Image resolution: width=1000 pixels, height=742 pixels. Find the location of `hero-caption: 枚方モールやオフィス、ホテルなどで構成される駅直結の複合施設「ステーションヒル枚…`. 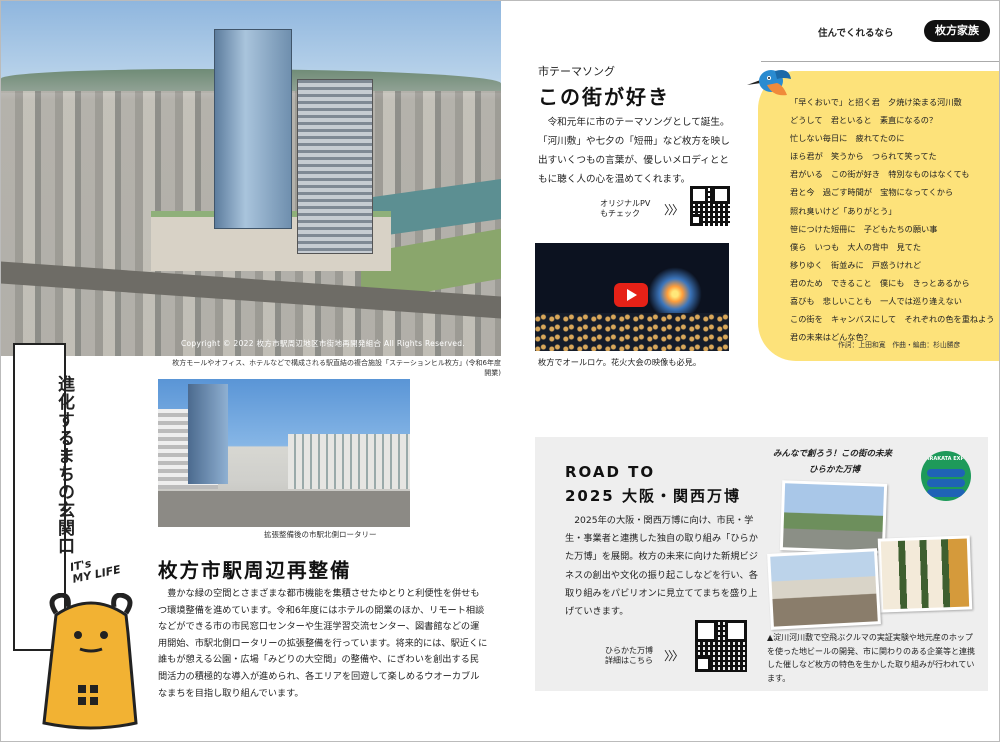

hero-caption: 枚方モールやオフィス、ホテルなどで構成される駅直結の複合施設「ステーションヒル枚… is located at coordinates (336, 368).